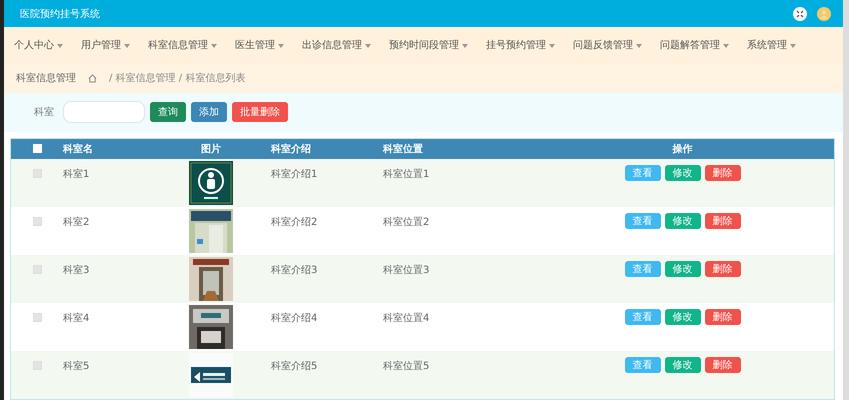 The width and height of the screenshot is (849, 400). I want to click on table-cell-text: 科室2, so click(76, 222).